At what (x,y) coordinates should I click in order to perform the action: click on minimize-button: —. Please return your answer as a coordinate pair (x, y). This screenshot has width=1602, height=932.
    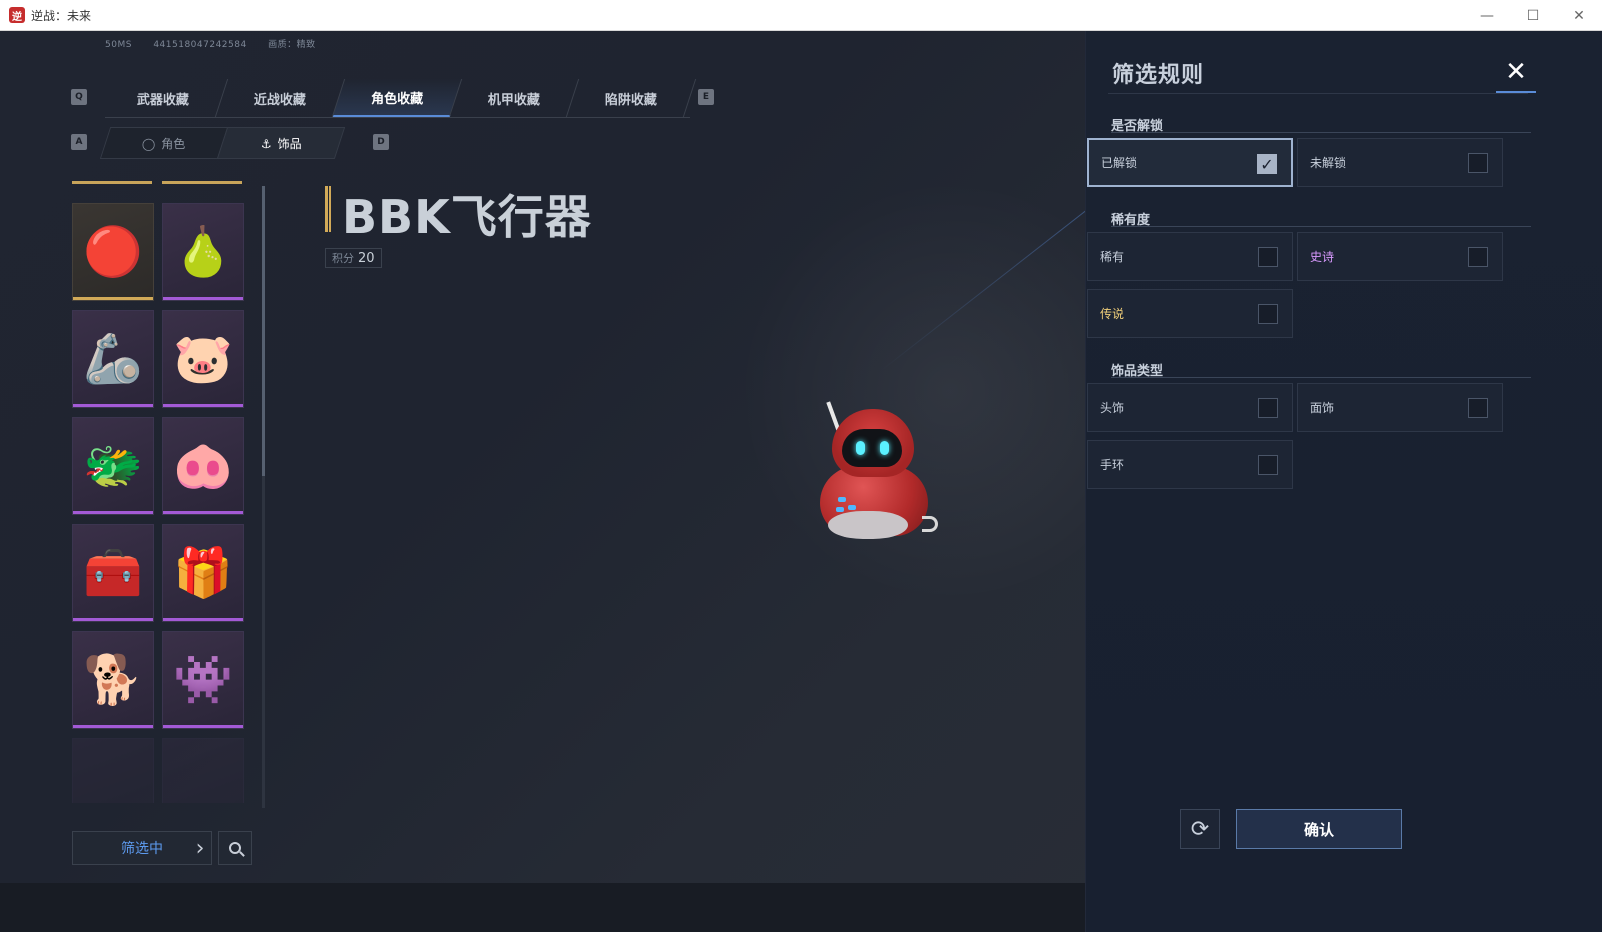
    Looking at the image, I should click on (1487, 15).